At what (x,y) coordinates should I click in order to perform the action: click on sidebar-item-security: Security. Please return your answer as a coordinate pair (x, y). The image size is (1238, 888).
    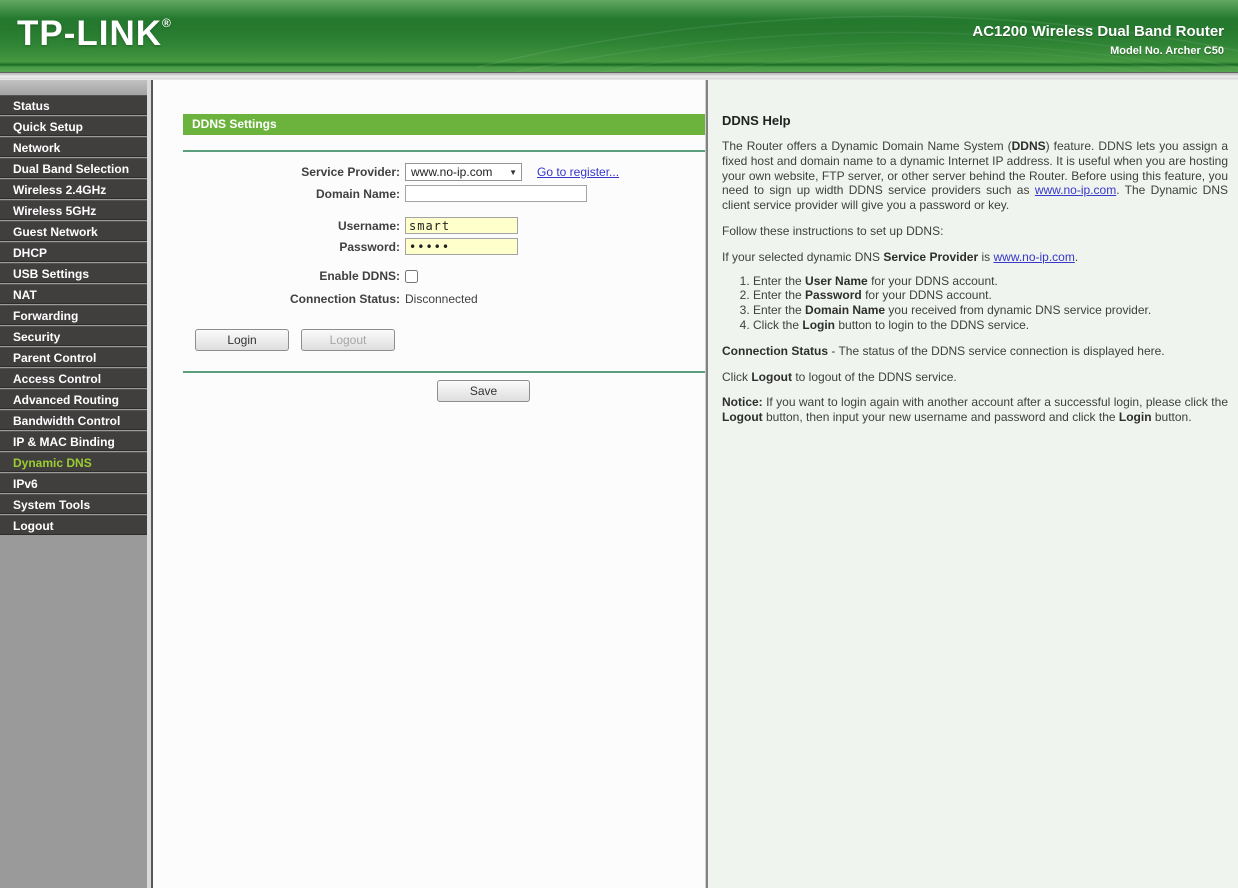
    Looking at the image, I should click on (73, 336).